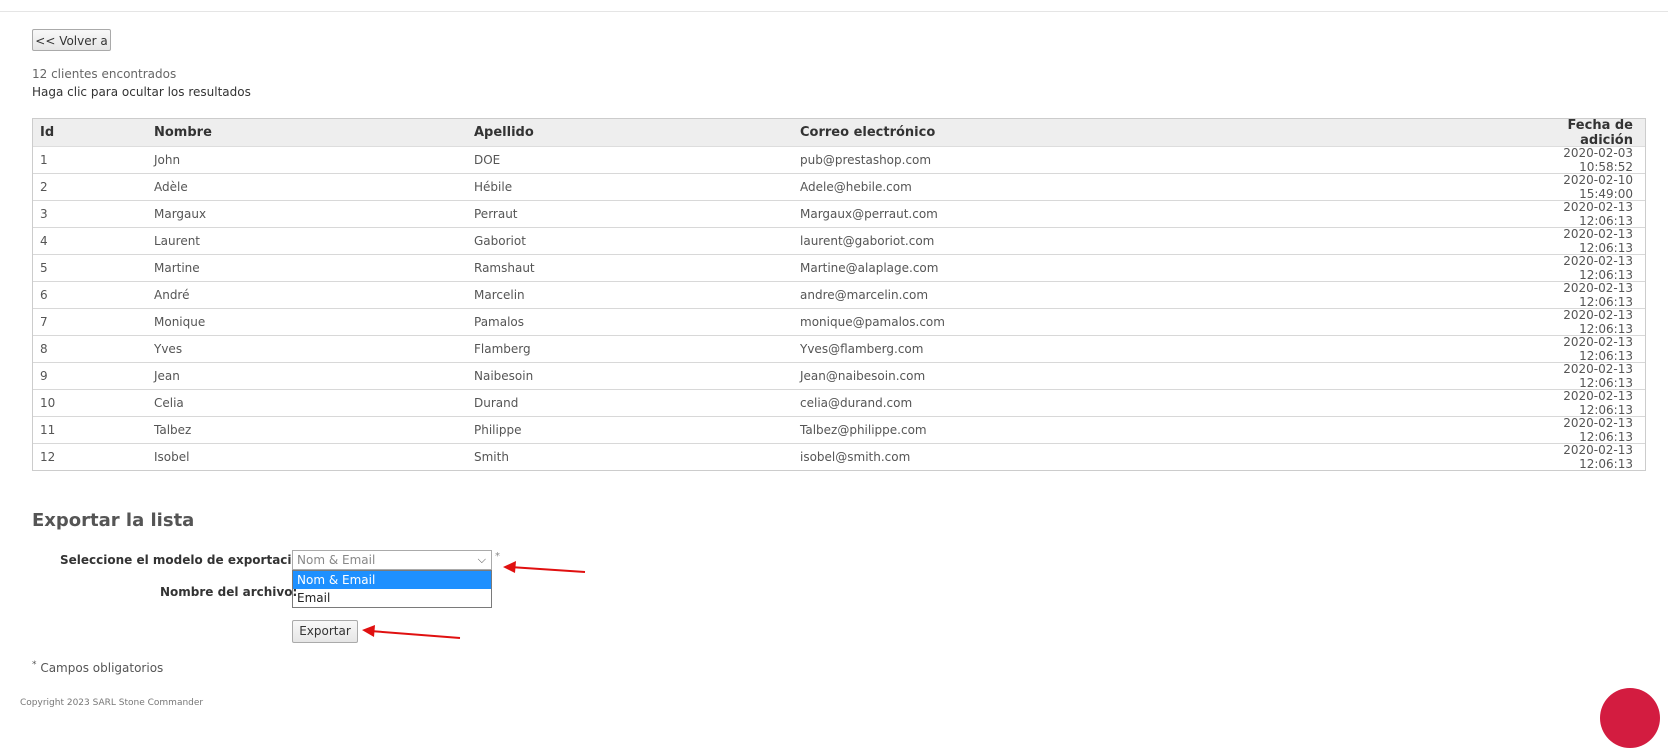 This screenshot has height=748, width=1668. What do you see at coordinates (1630, 718) in the screenshot?
I see `chat-widget-button` at bounding box center [1630, 718].